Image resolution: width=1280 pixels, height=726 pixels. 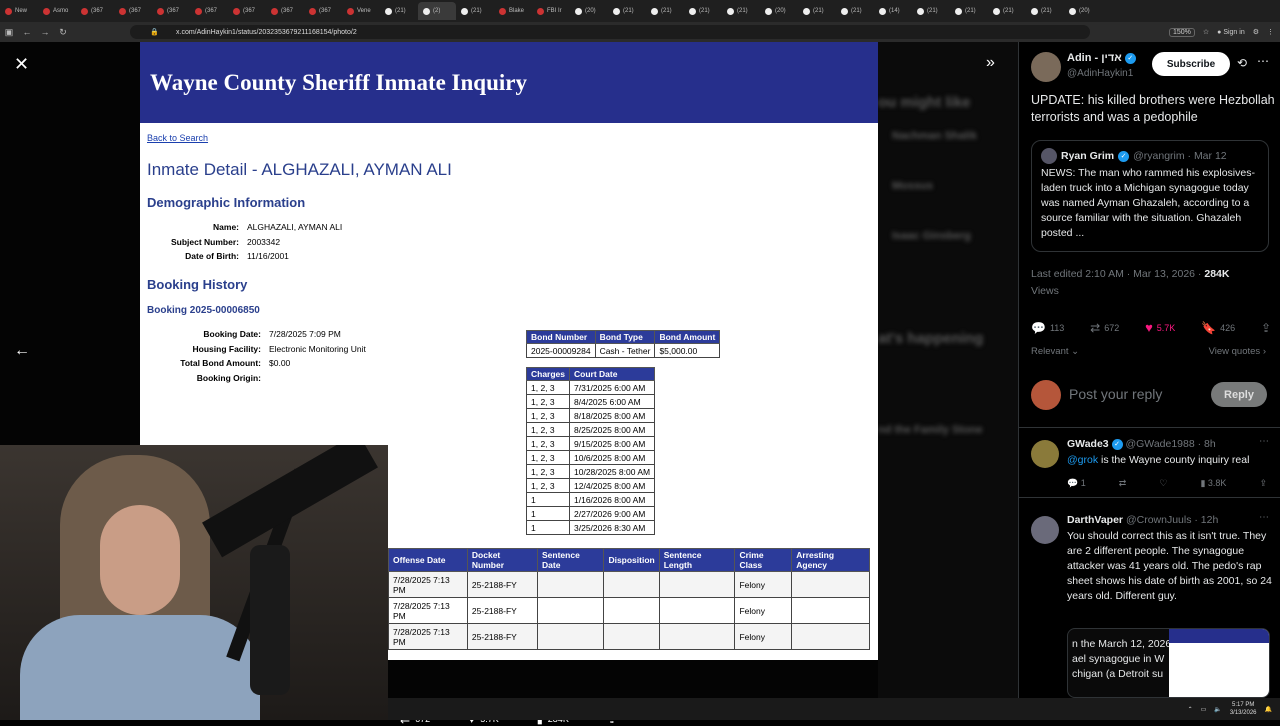 I want to click on browser-tab: (14), so click(x=893, y=11).